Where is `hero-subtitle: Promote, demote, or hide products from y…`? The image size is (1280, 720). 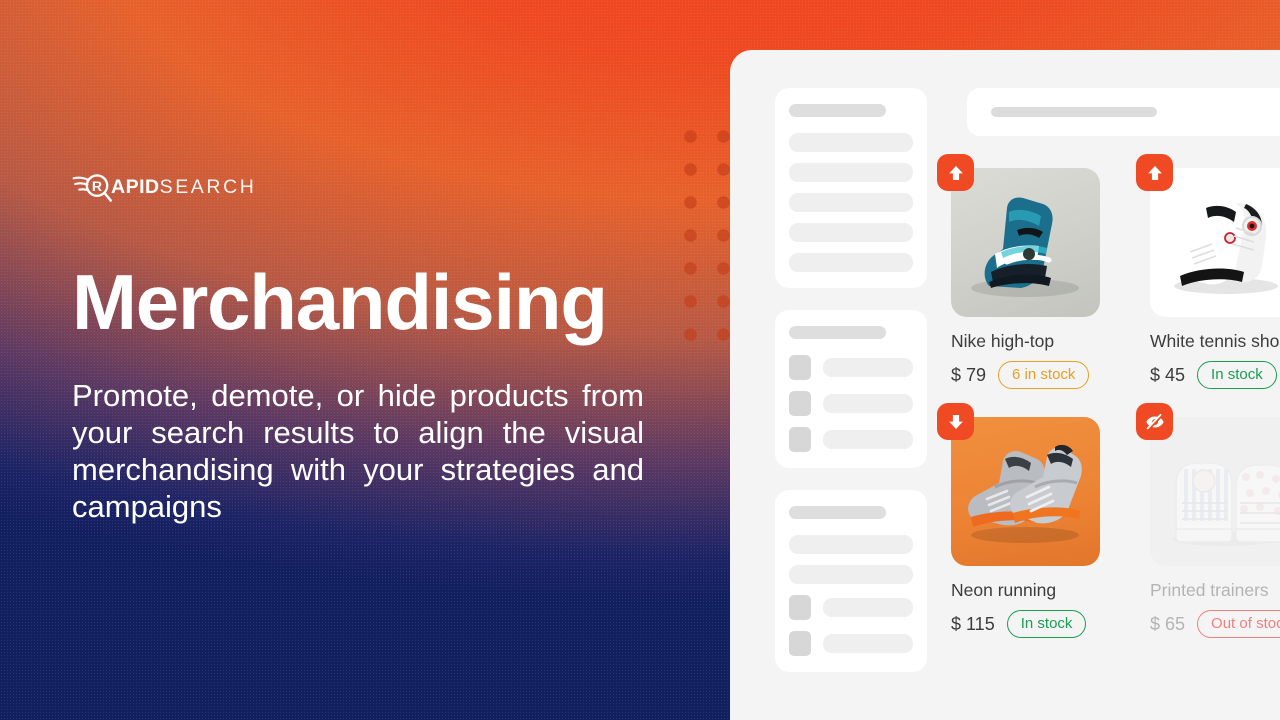
hero-subtitle: Promote, demote, or hide products from y… is located at coordinates (358, 451).